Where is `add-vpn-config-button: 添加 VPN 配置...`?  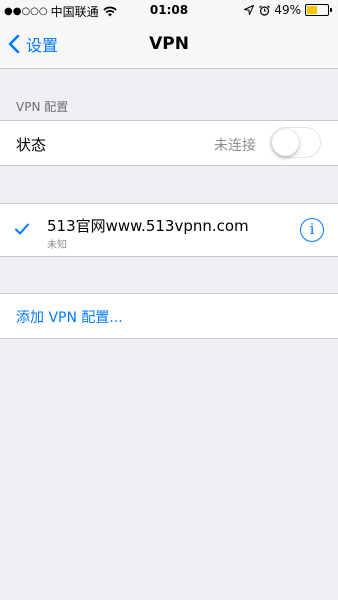
add-vpn-config-button: 添加 VPN 配置... is located at coordinates (69, 317).